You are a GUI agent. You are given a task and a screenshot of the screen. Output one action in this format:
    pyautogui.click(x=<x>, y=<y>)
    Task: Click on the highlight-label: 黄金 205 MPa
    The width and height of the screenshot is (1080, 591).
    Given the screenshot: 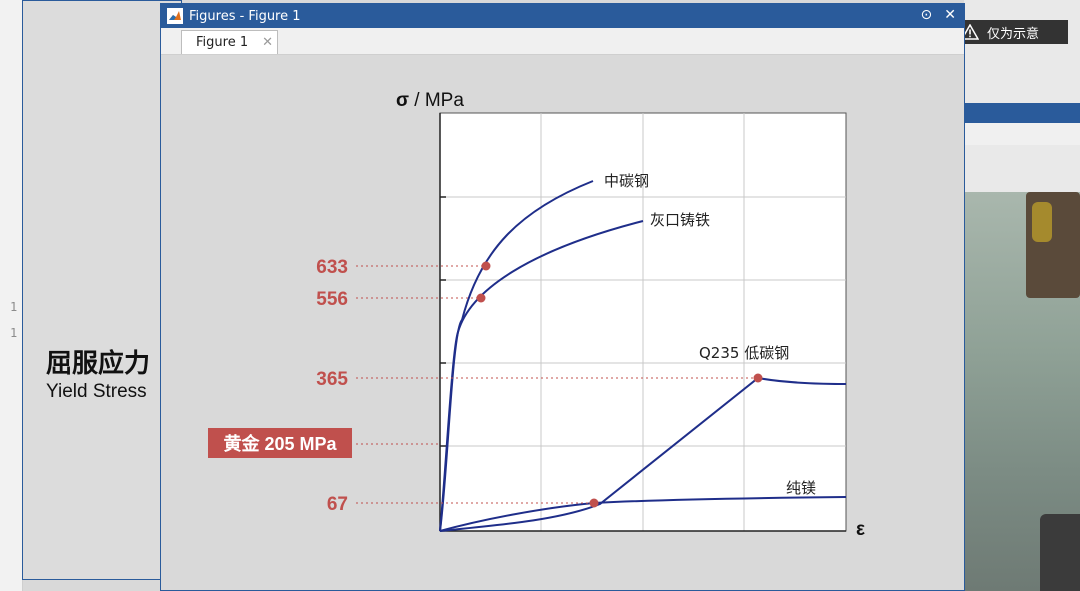 What is the action you would take?
    pyautogui.click(x=280, y=443)
    